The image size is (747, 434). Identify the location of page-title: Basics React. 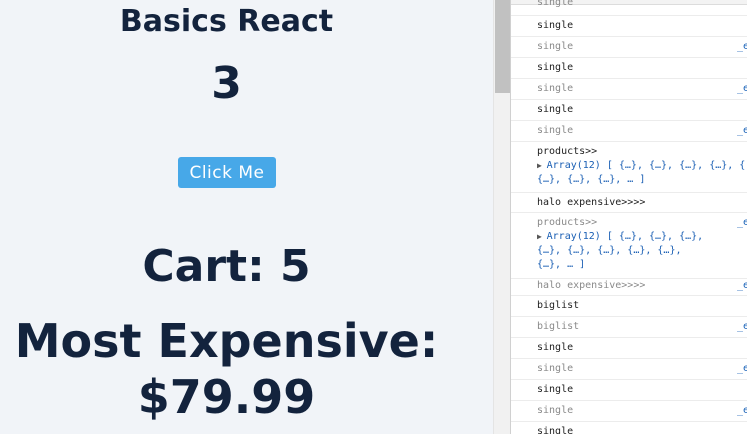
(226, 21).